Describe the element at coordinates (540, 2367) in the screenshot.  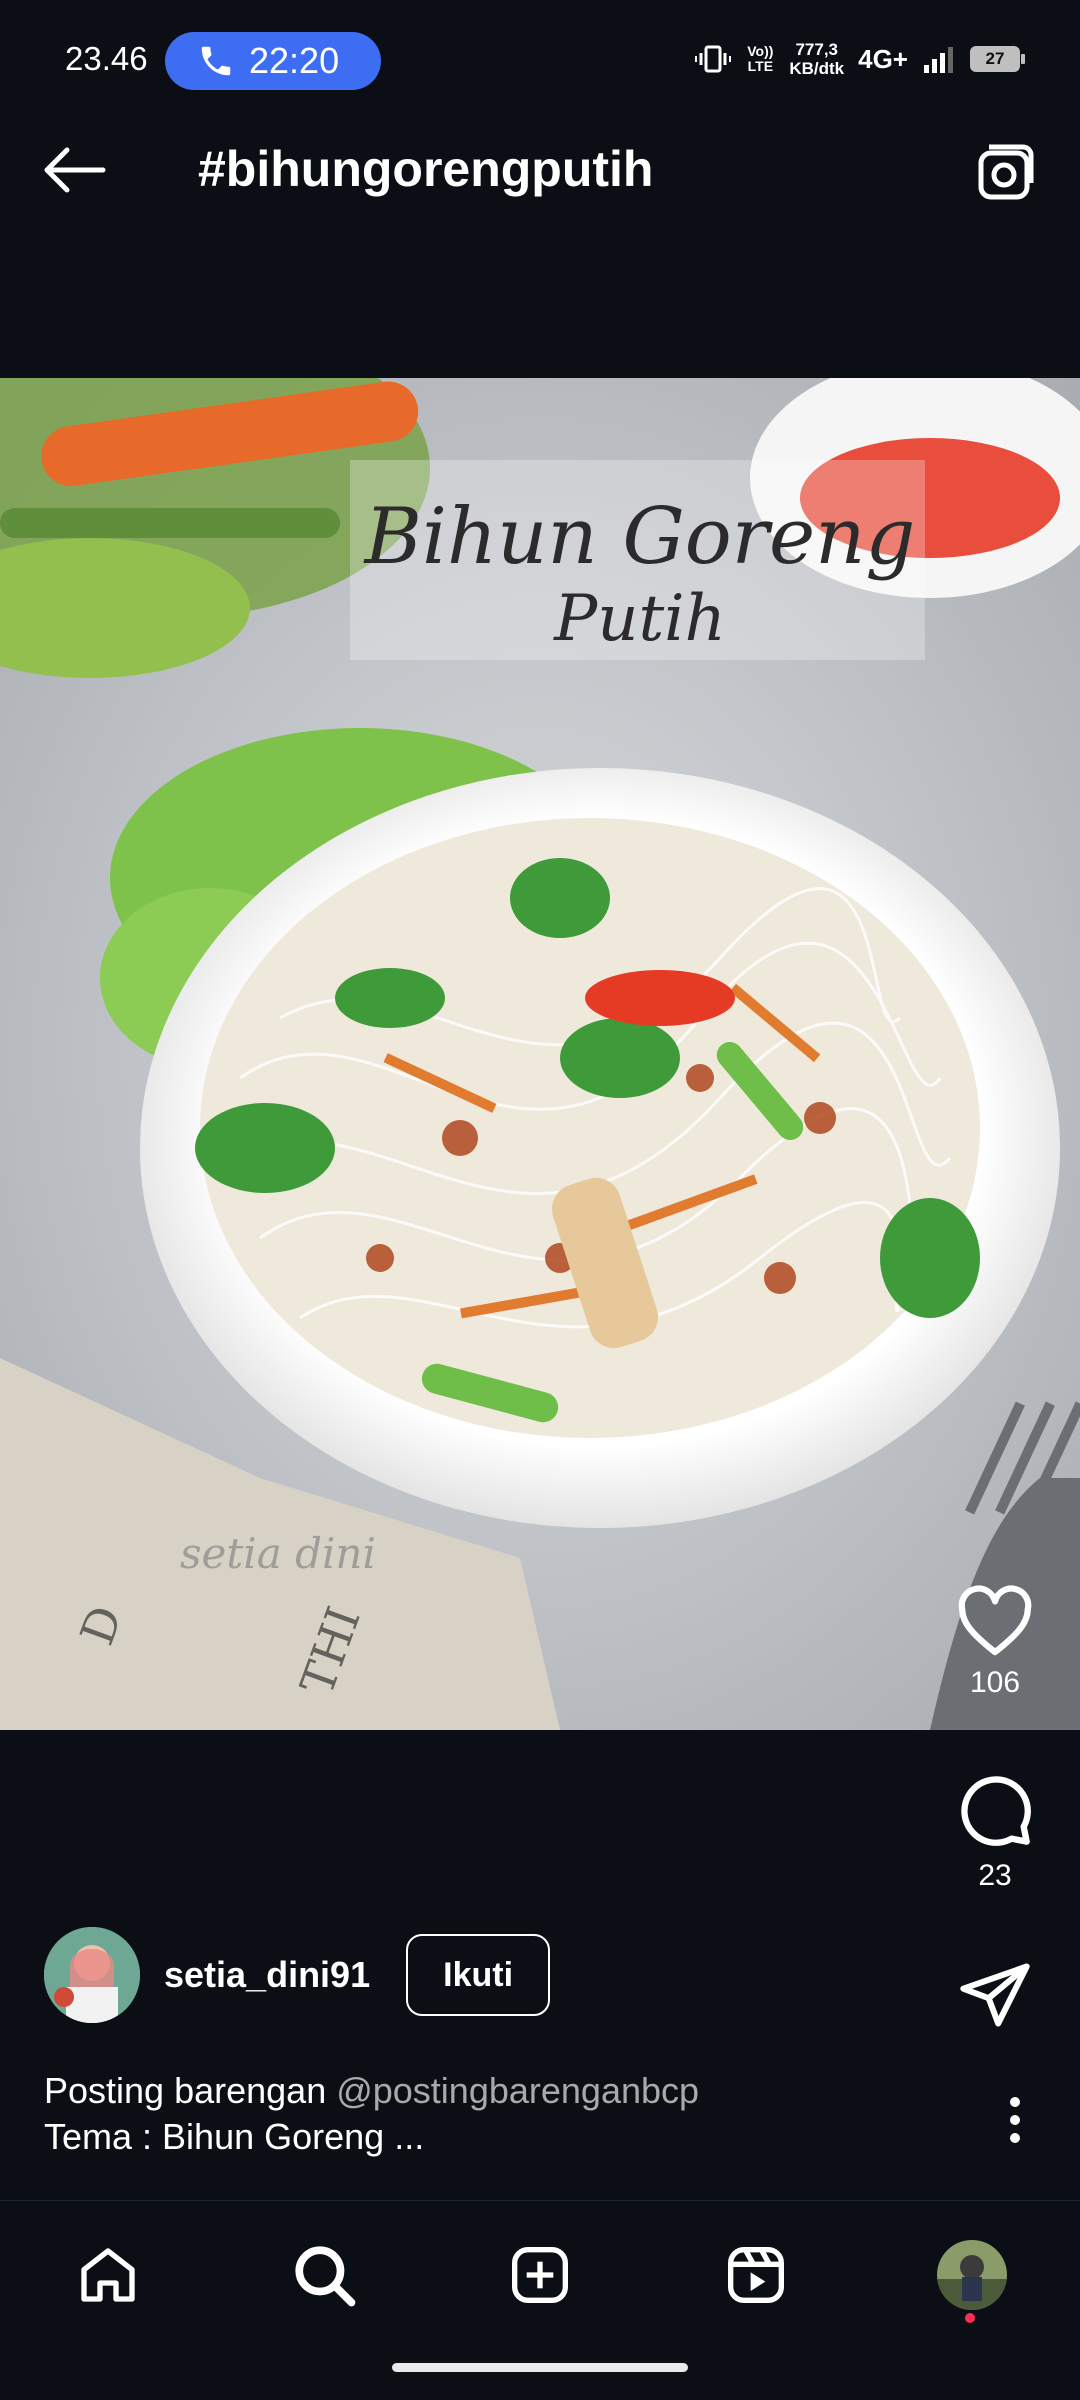
I see `home-indicator` at that location.